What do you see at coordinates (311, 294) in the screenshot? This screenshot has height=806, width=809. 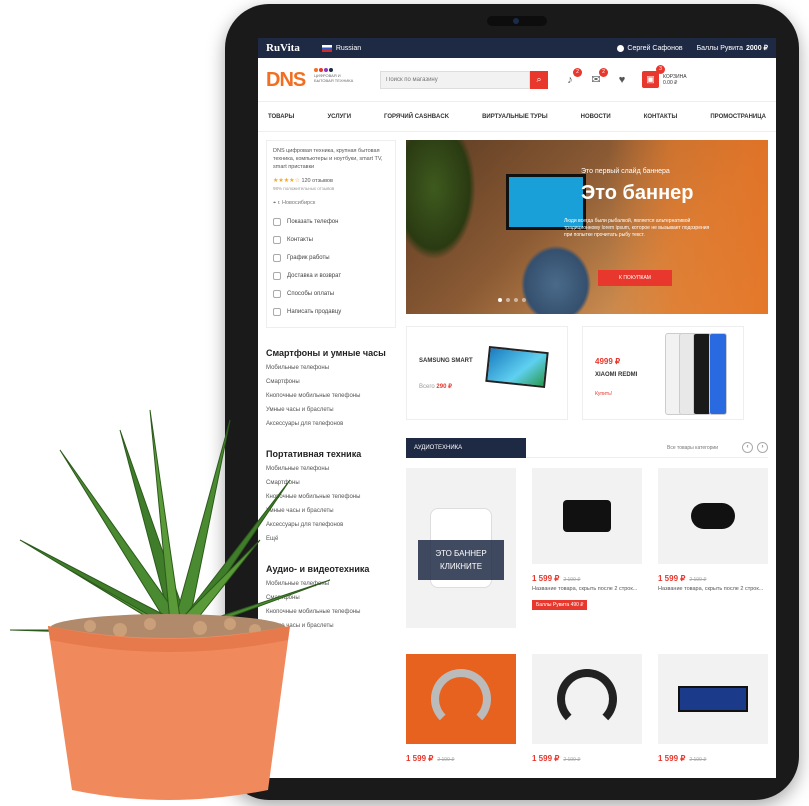 I see `menu-label: Способы оплаты` at bounding box center [311, 294].